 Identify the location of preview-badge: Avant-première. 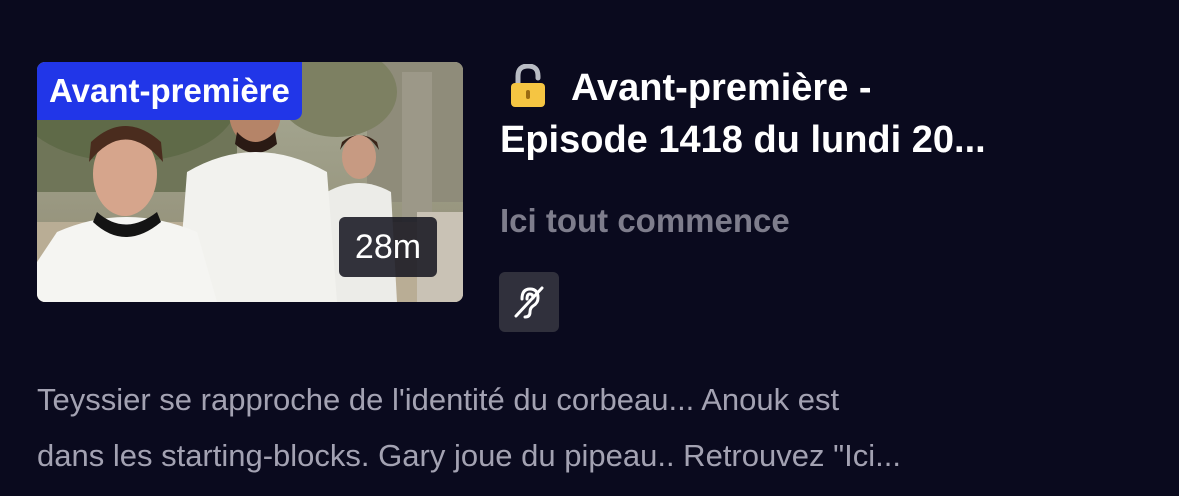
(169, 91).